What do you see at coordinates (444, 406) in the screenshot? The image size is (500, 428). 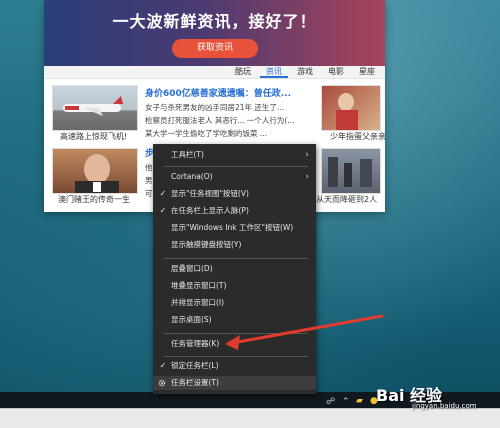 I see `watermark-url: jingyan.baidu.com` at bounding box center [444, 406].